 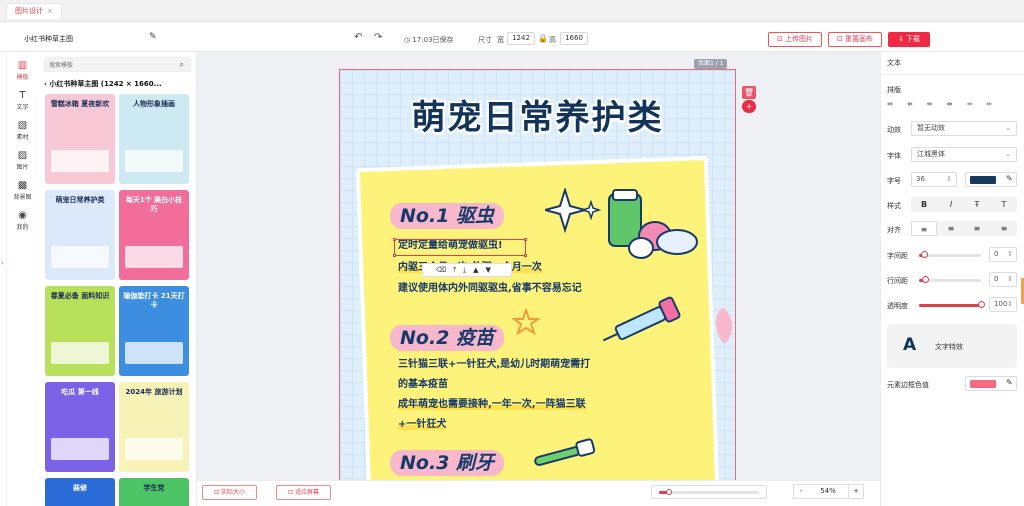 I want to click on tab-close-icon: ×, so click(x=50, y=11).